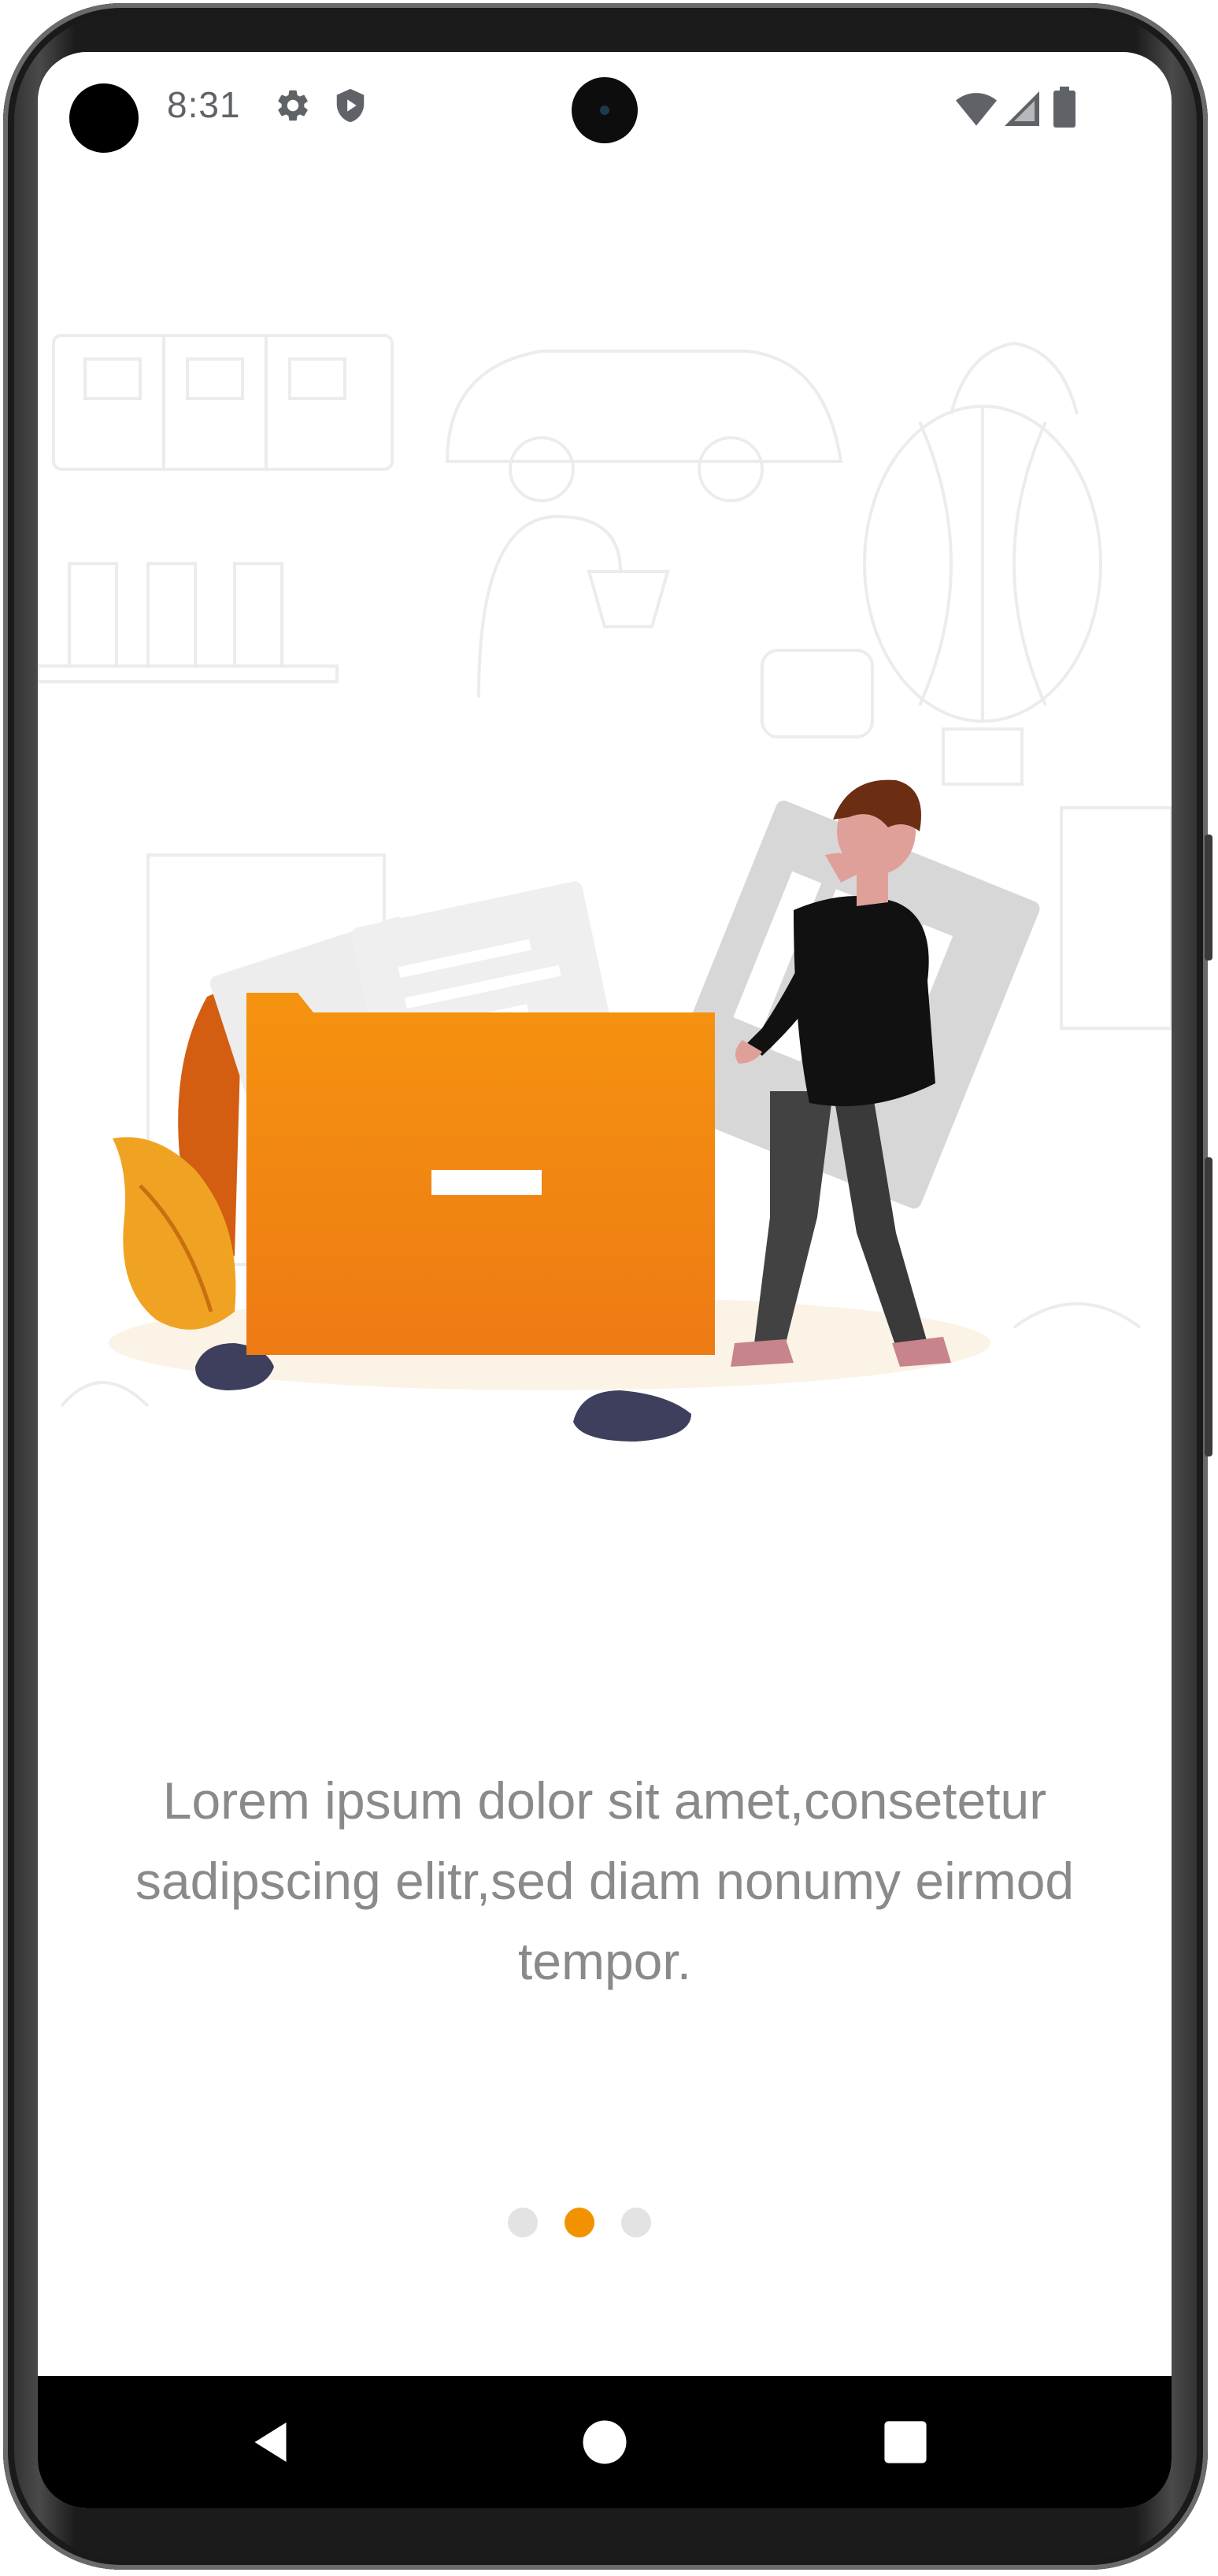 The image size is (1218, 2576). What do you see at coordinates (632, 1416) in the screenshot?
I see `rock-right` at bounding box center [632, 1416].